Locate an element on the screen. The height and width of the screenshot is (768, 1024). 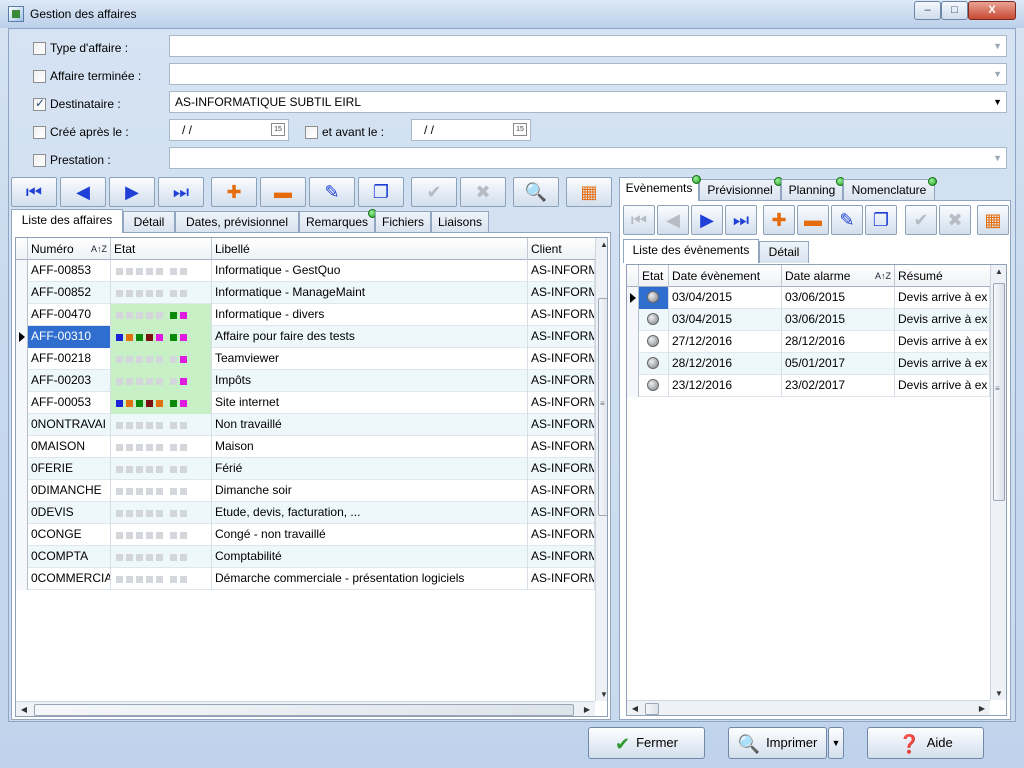
col-numero: Numéro A↑Z is located at coordinates (69, 249).